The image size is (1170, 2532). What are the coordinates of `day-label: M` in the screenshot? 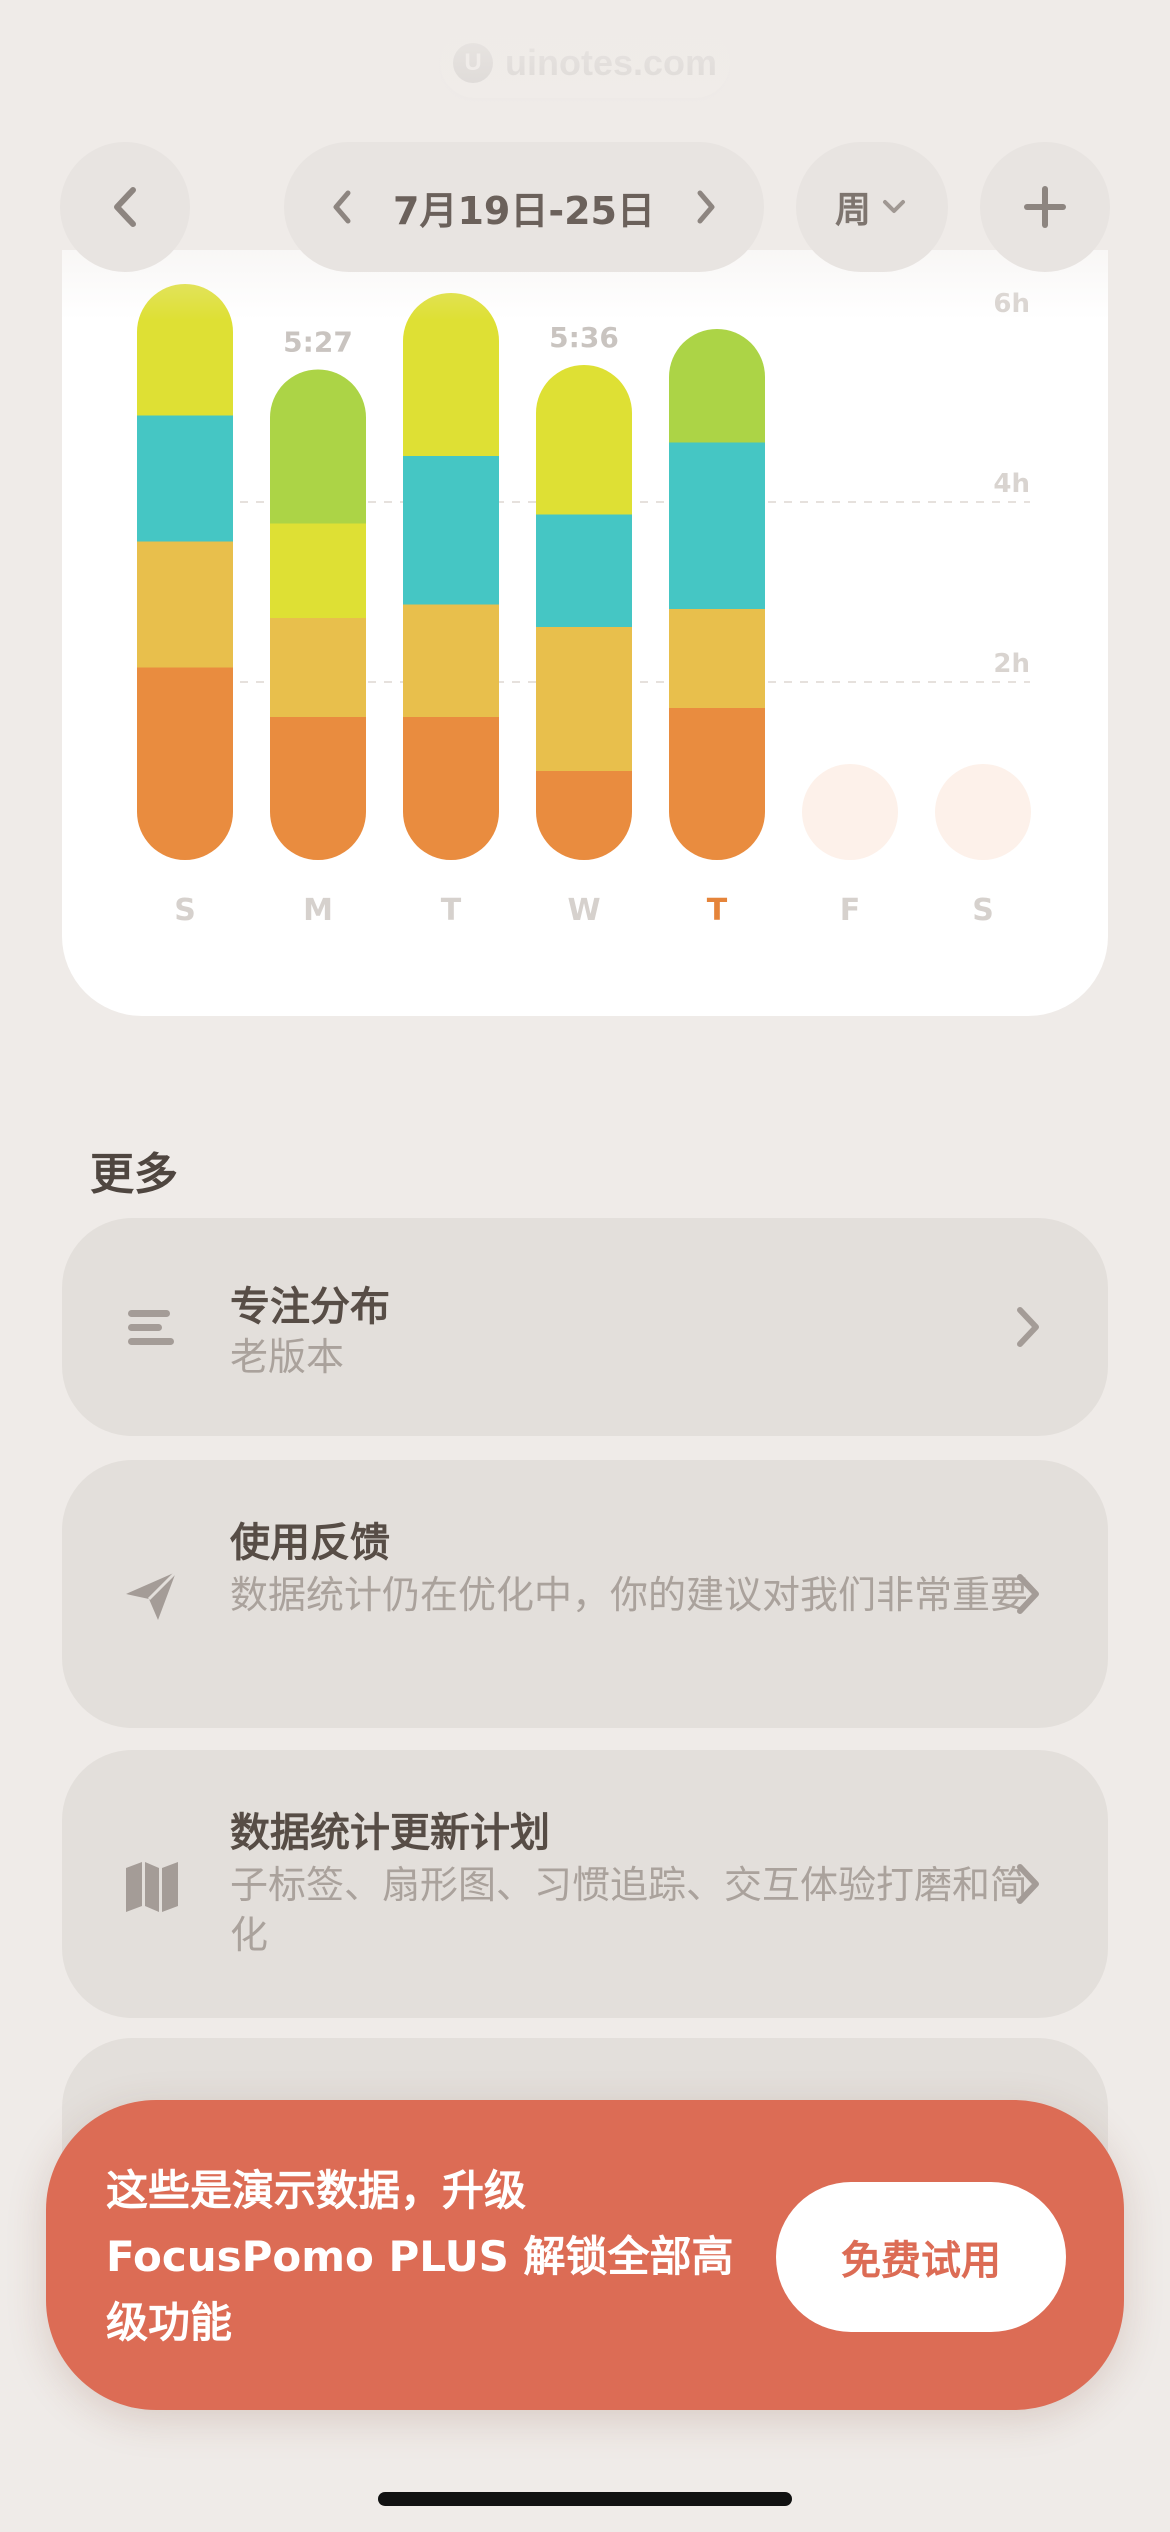 It's located at (318, 910).